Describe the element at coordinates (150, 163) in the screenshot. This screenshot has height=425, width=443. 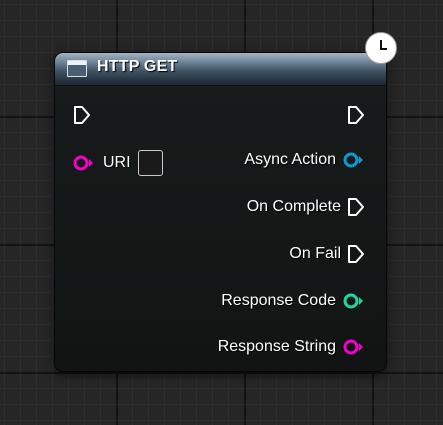
I see `uri-input-field` at that location.